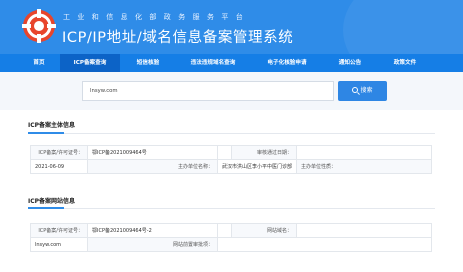 This screenshot has height=272, width=463. Describe the element at coordinates (148, 63) in the screenshot. I see `nav-item-sms-verify: 短信核验` at that location.